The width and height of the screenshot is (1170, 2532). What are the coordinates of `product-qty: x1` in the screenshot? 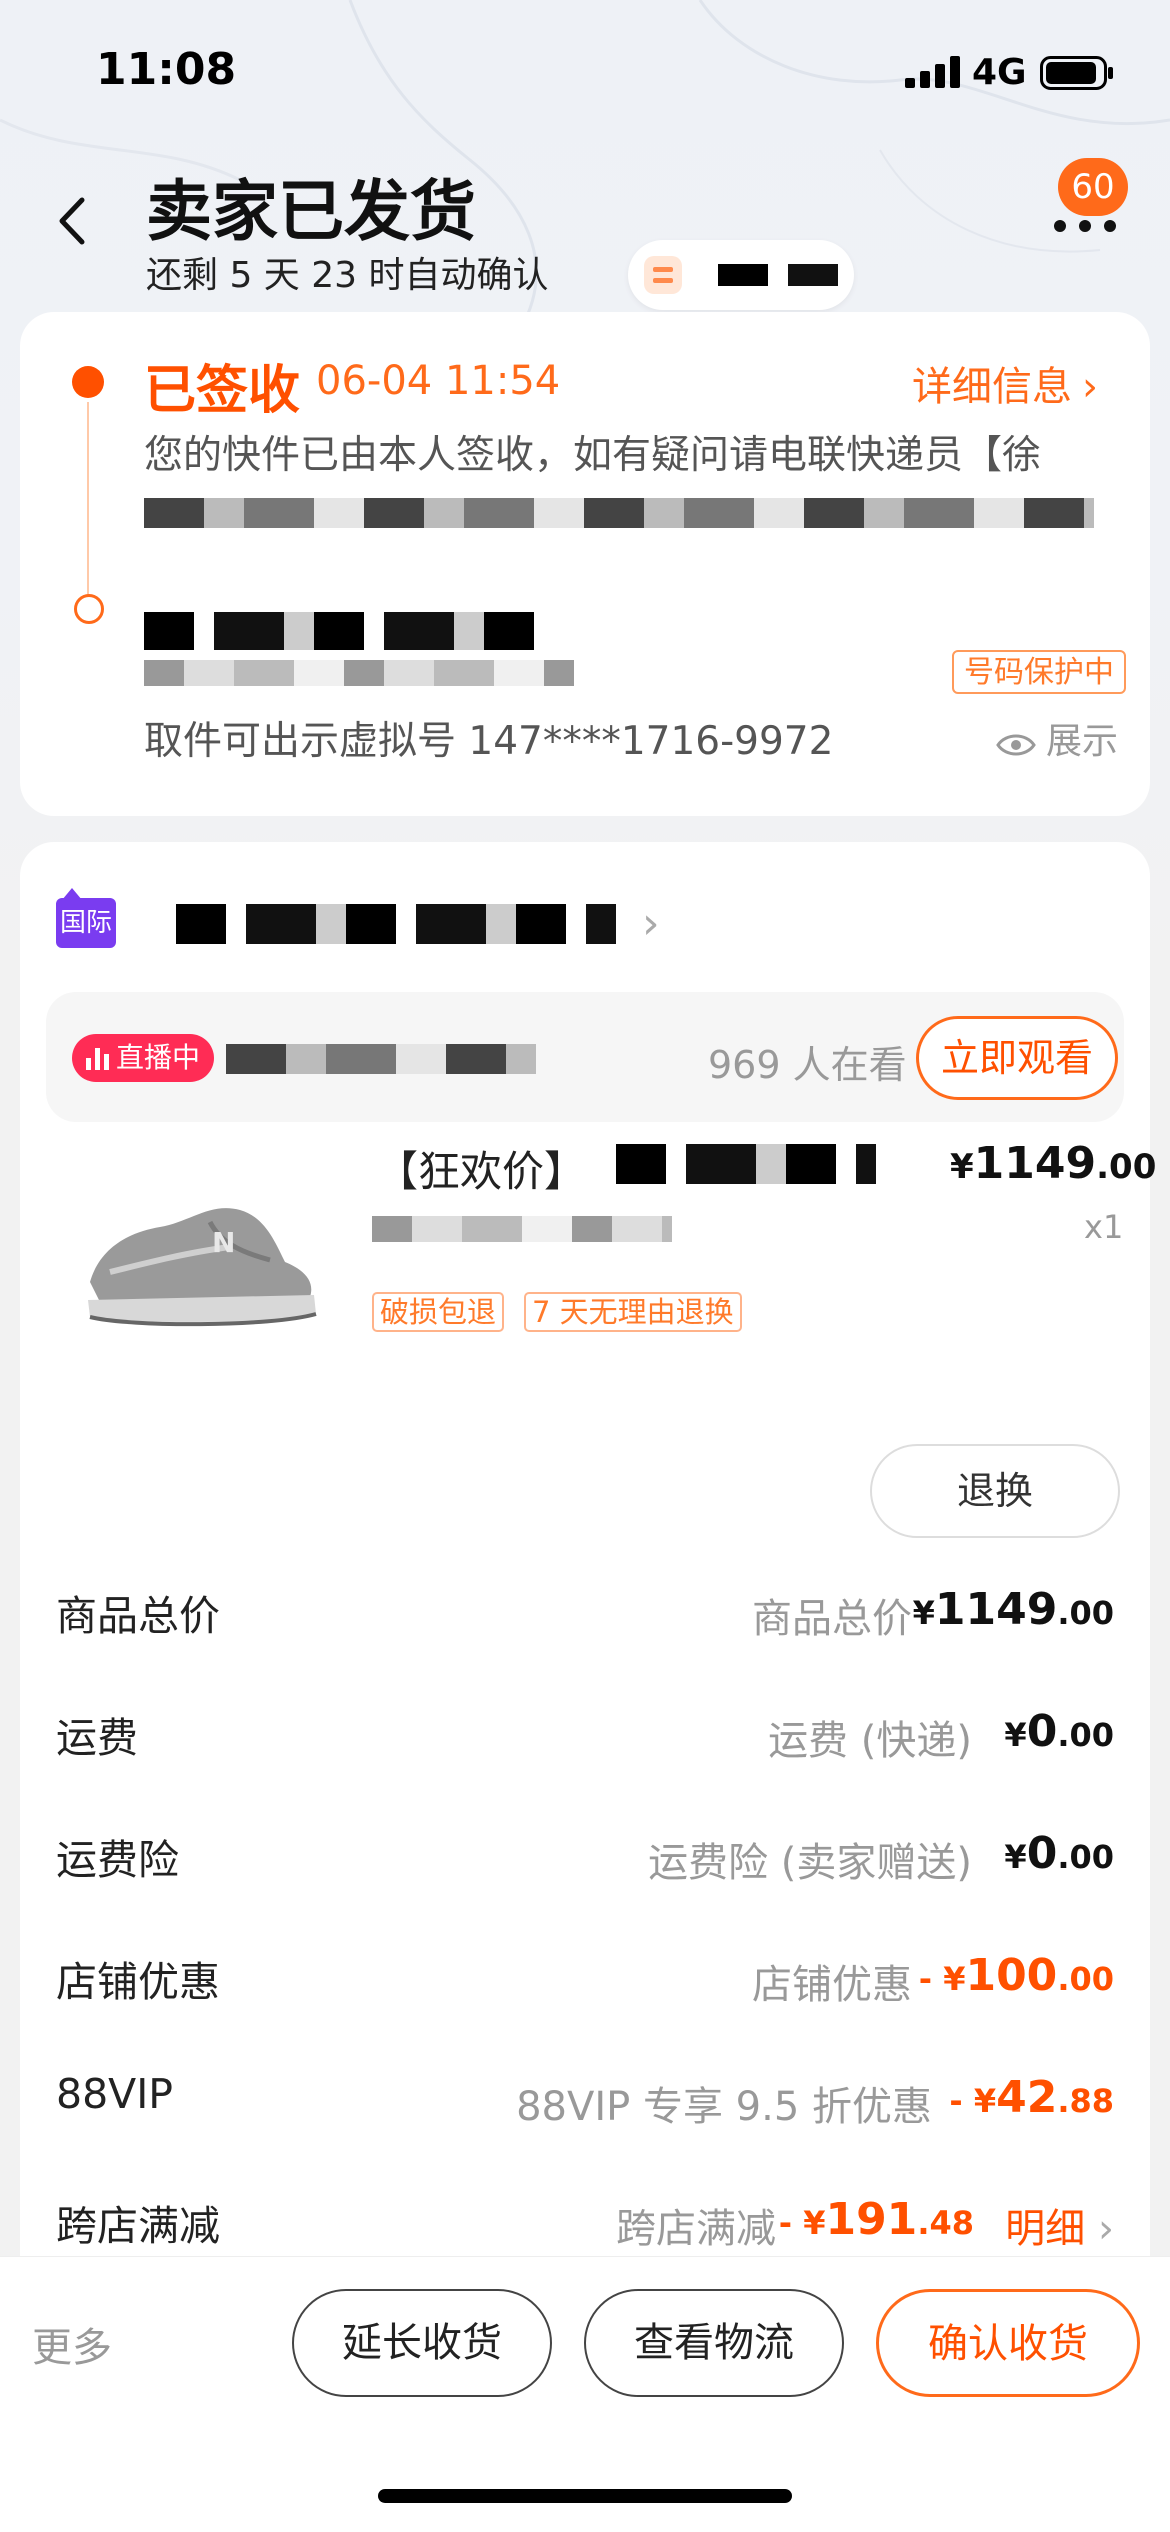 It's located at (1104, 1227).